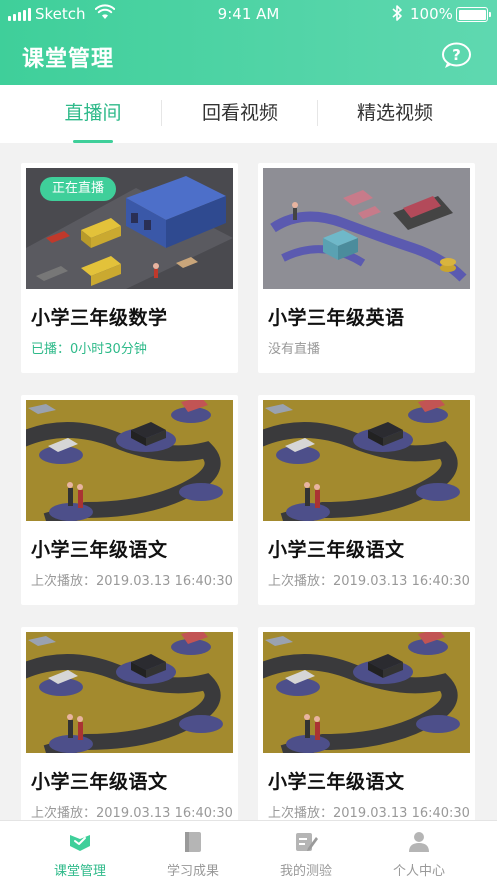 This screenshot has width=497, height=883. I want to click on nav-profile: 个人中心, so click(419, 852).